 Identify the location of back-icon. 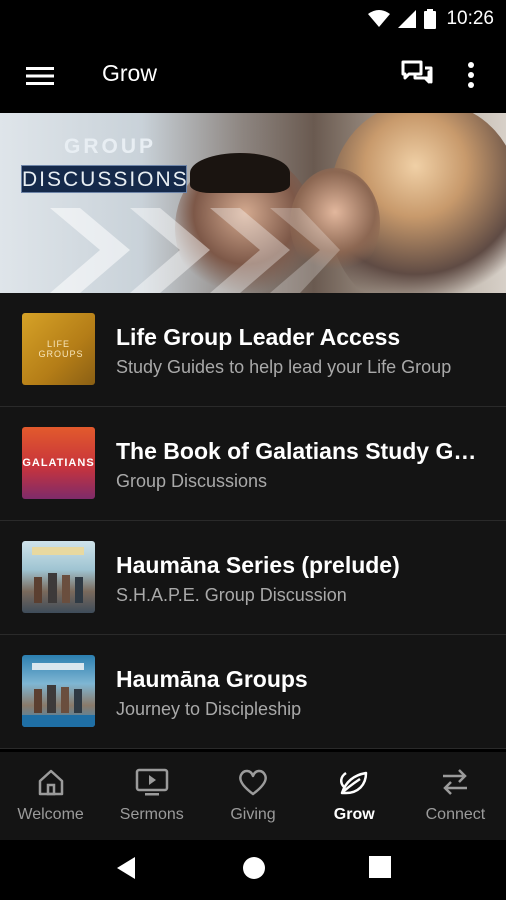
(126, 870).